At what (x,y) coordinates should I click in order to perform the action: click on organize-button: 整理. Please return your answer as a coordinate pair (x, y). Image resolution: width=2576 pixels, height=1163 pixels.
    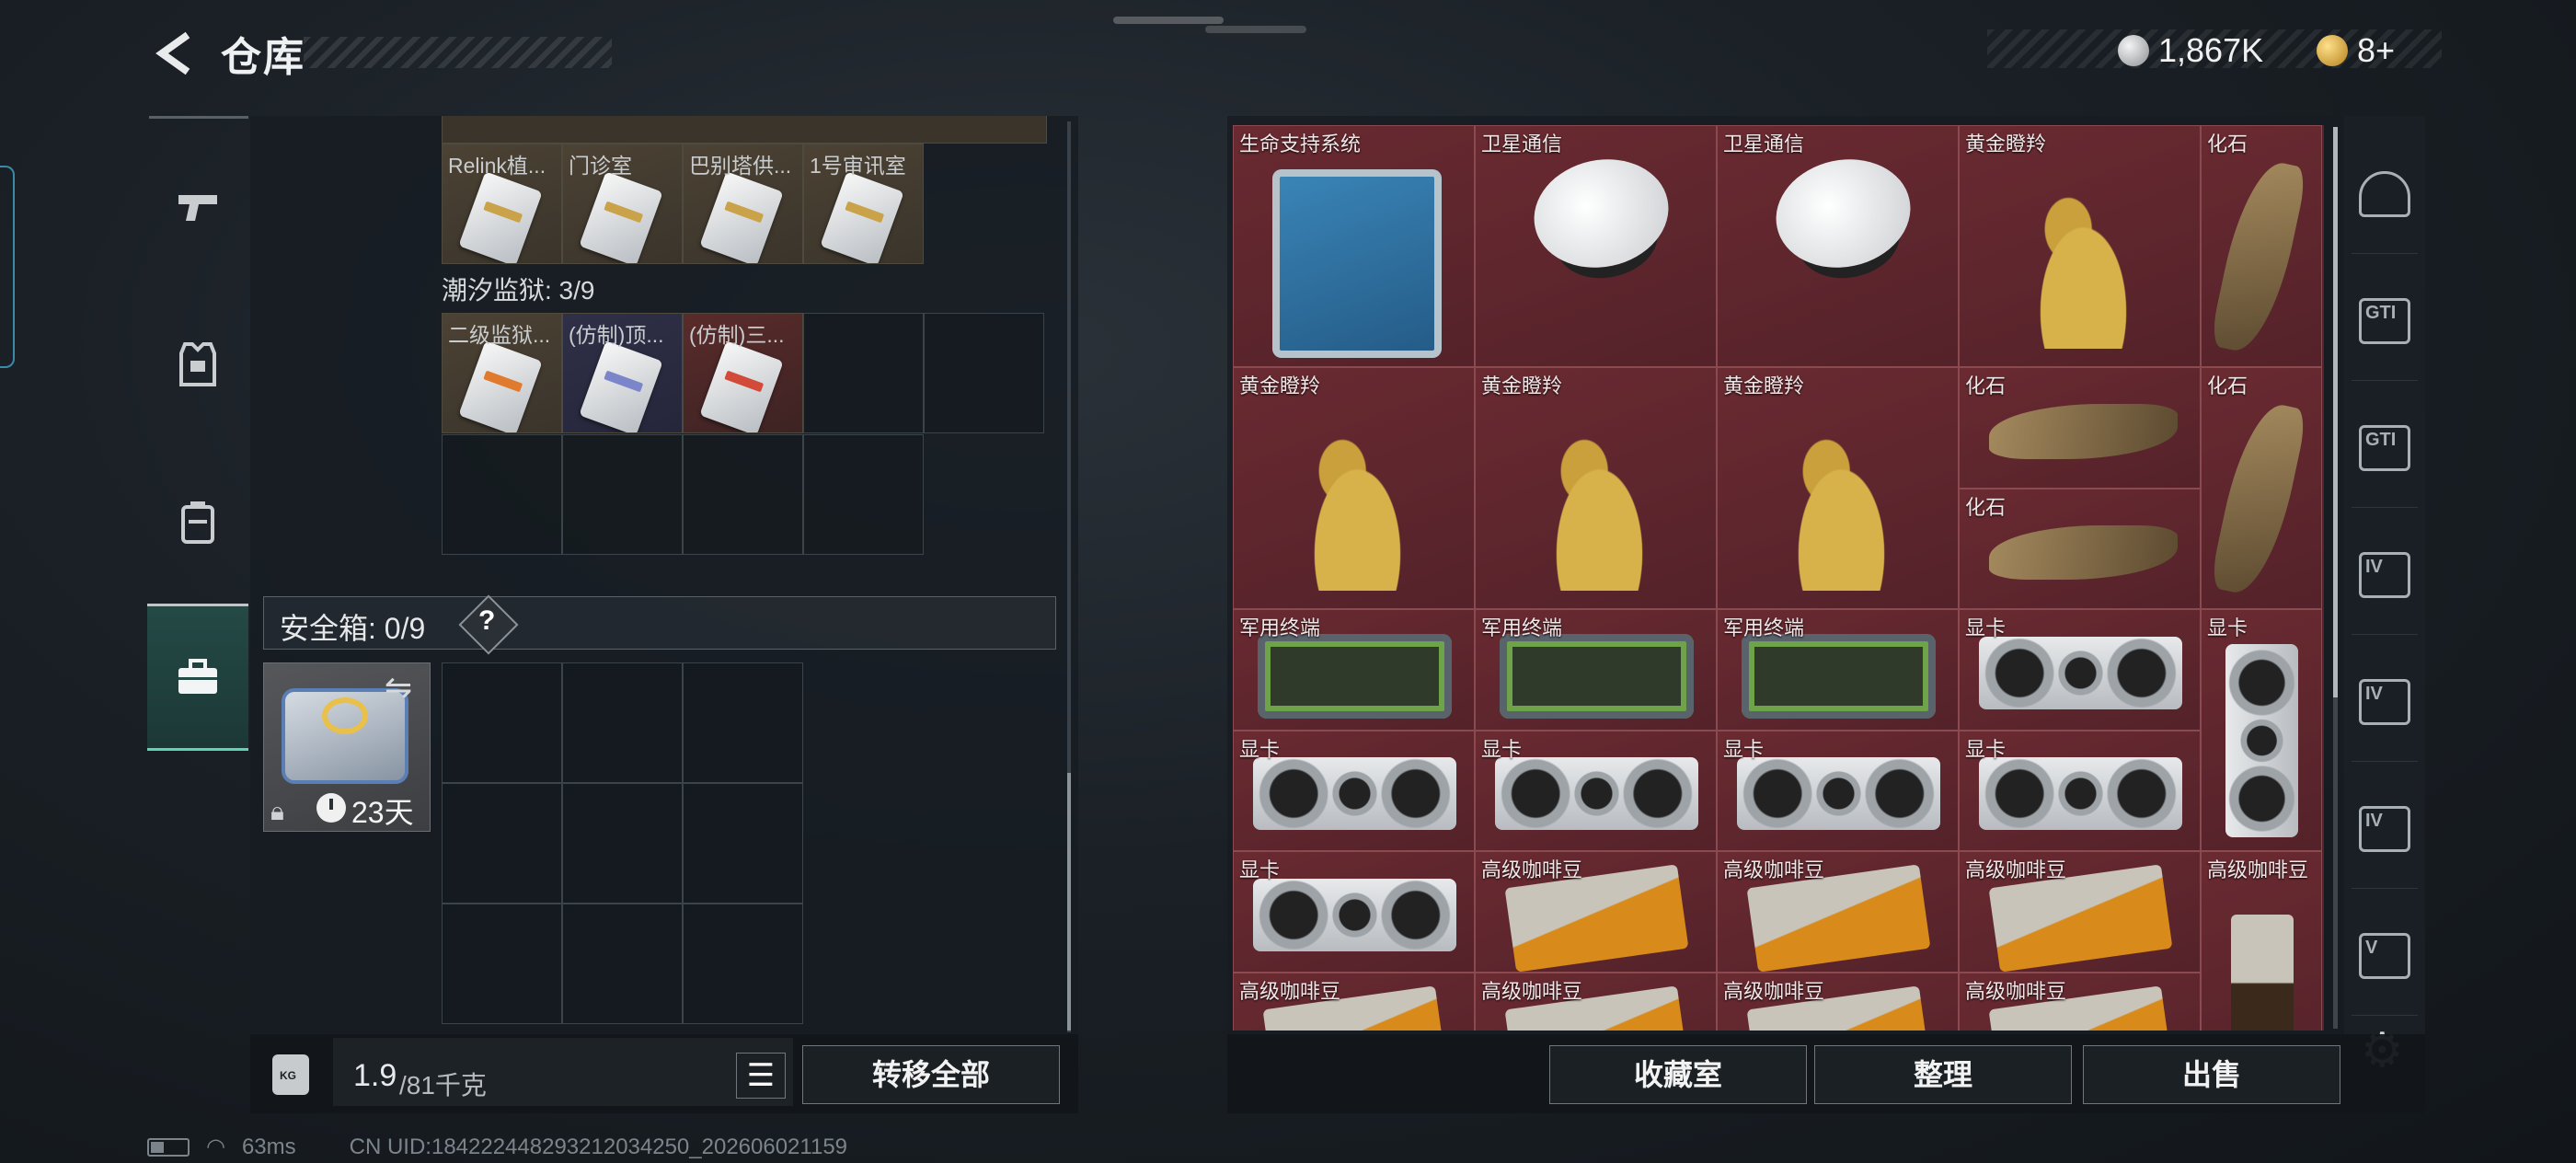
    Looking at the image, I should click on (1943, 1075).